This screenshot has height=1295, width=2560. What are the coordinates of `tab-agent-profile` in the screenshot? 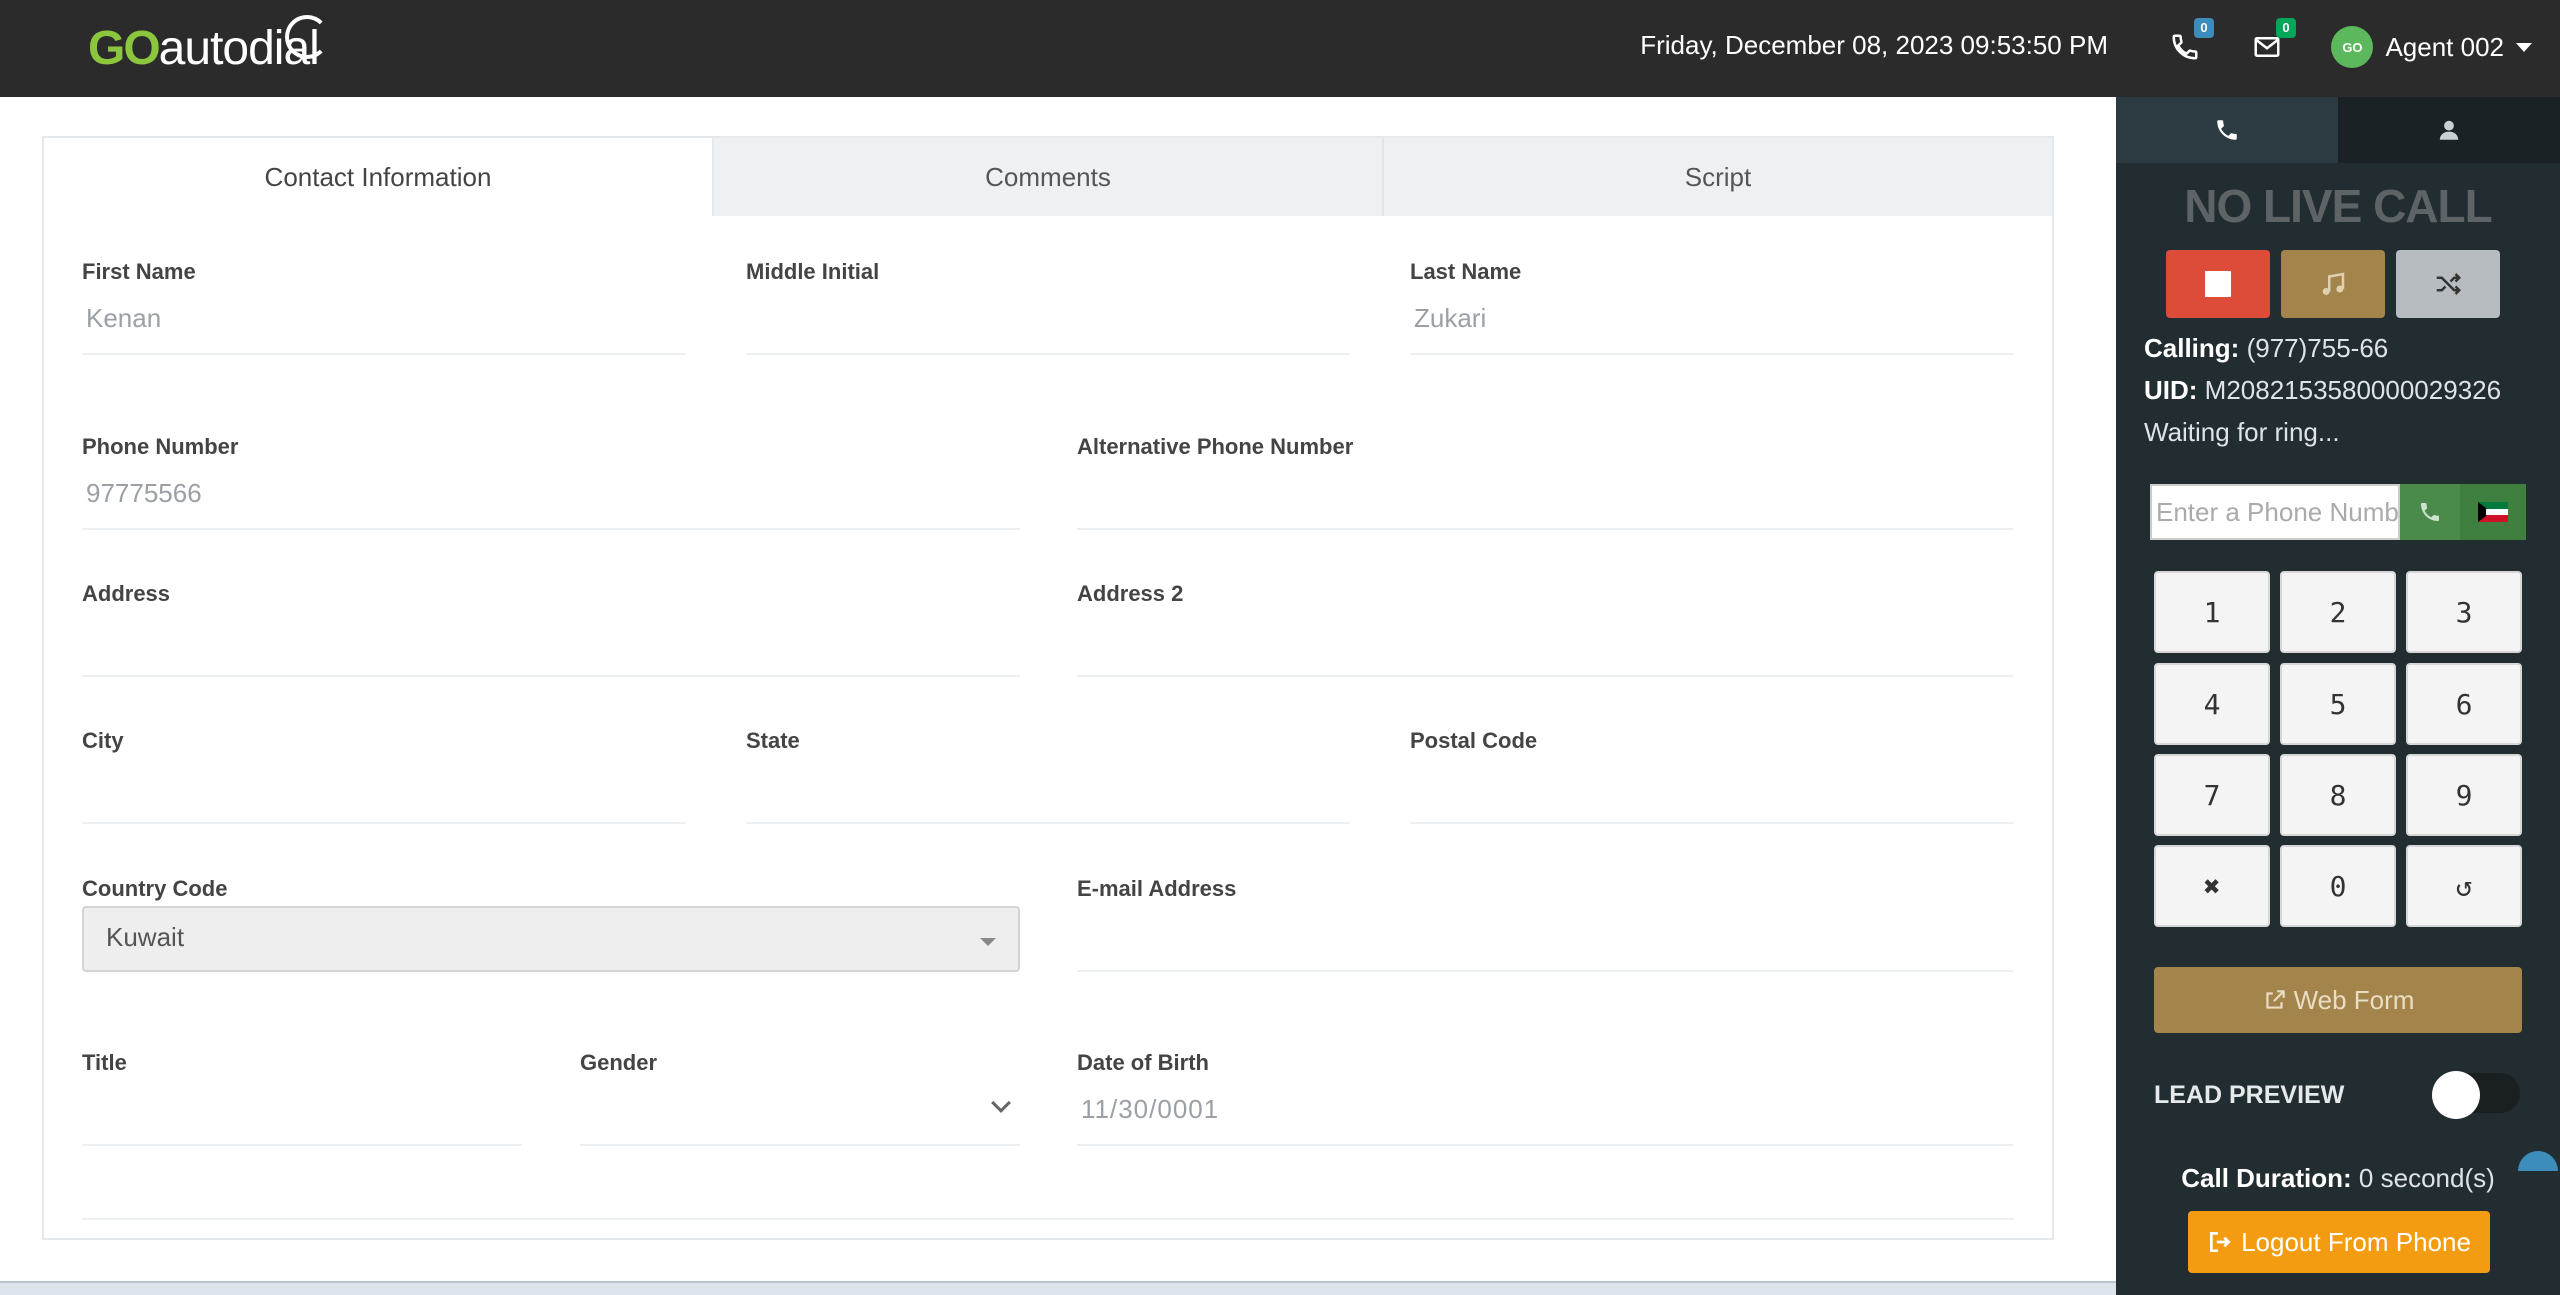 It's located at (2449, 130).